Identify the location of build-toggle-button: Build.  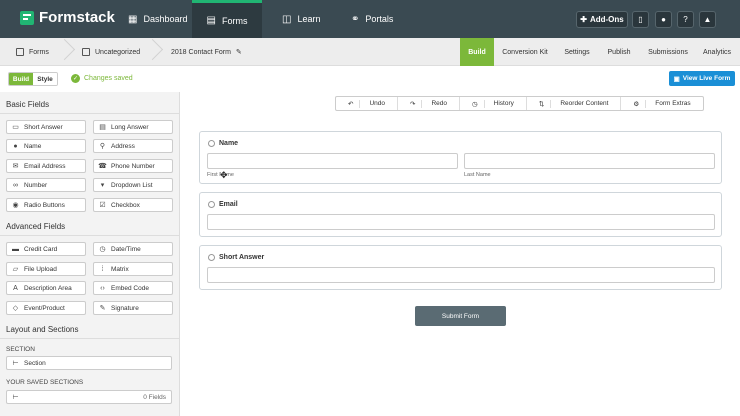
(21, 79).